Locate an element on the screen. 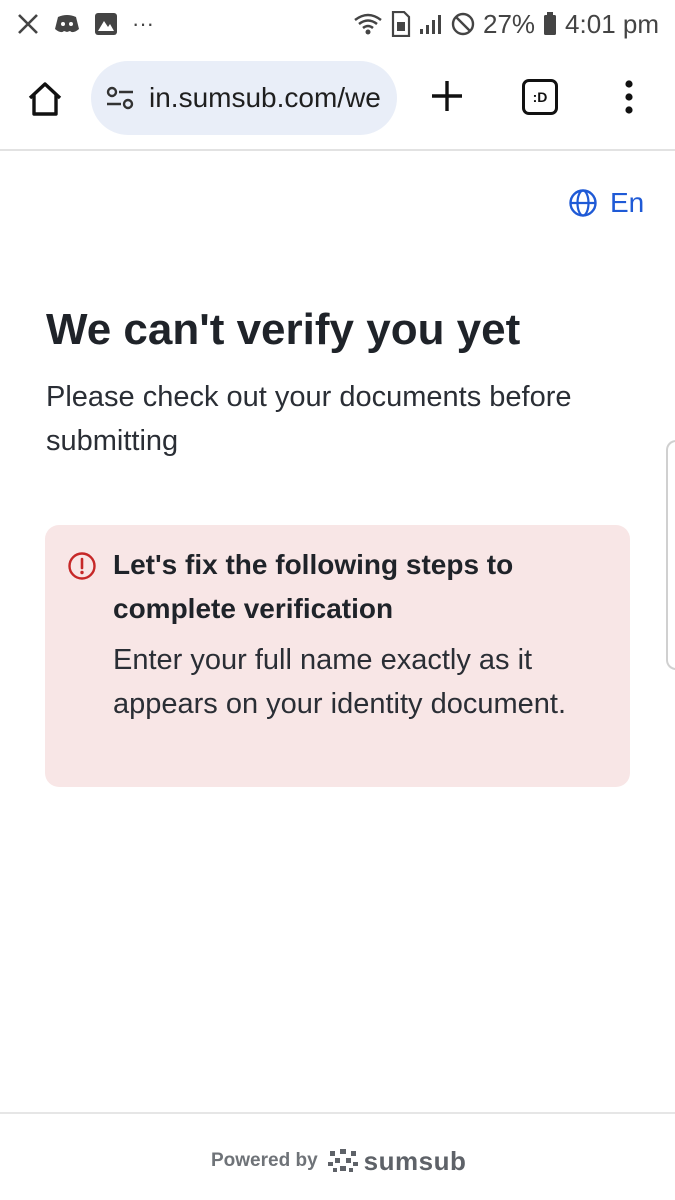 This screenshot has height=1200, width=675. browser-menu-button is located at coordinates (629, 97).